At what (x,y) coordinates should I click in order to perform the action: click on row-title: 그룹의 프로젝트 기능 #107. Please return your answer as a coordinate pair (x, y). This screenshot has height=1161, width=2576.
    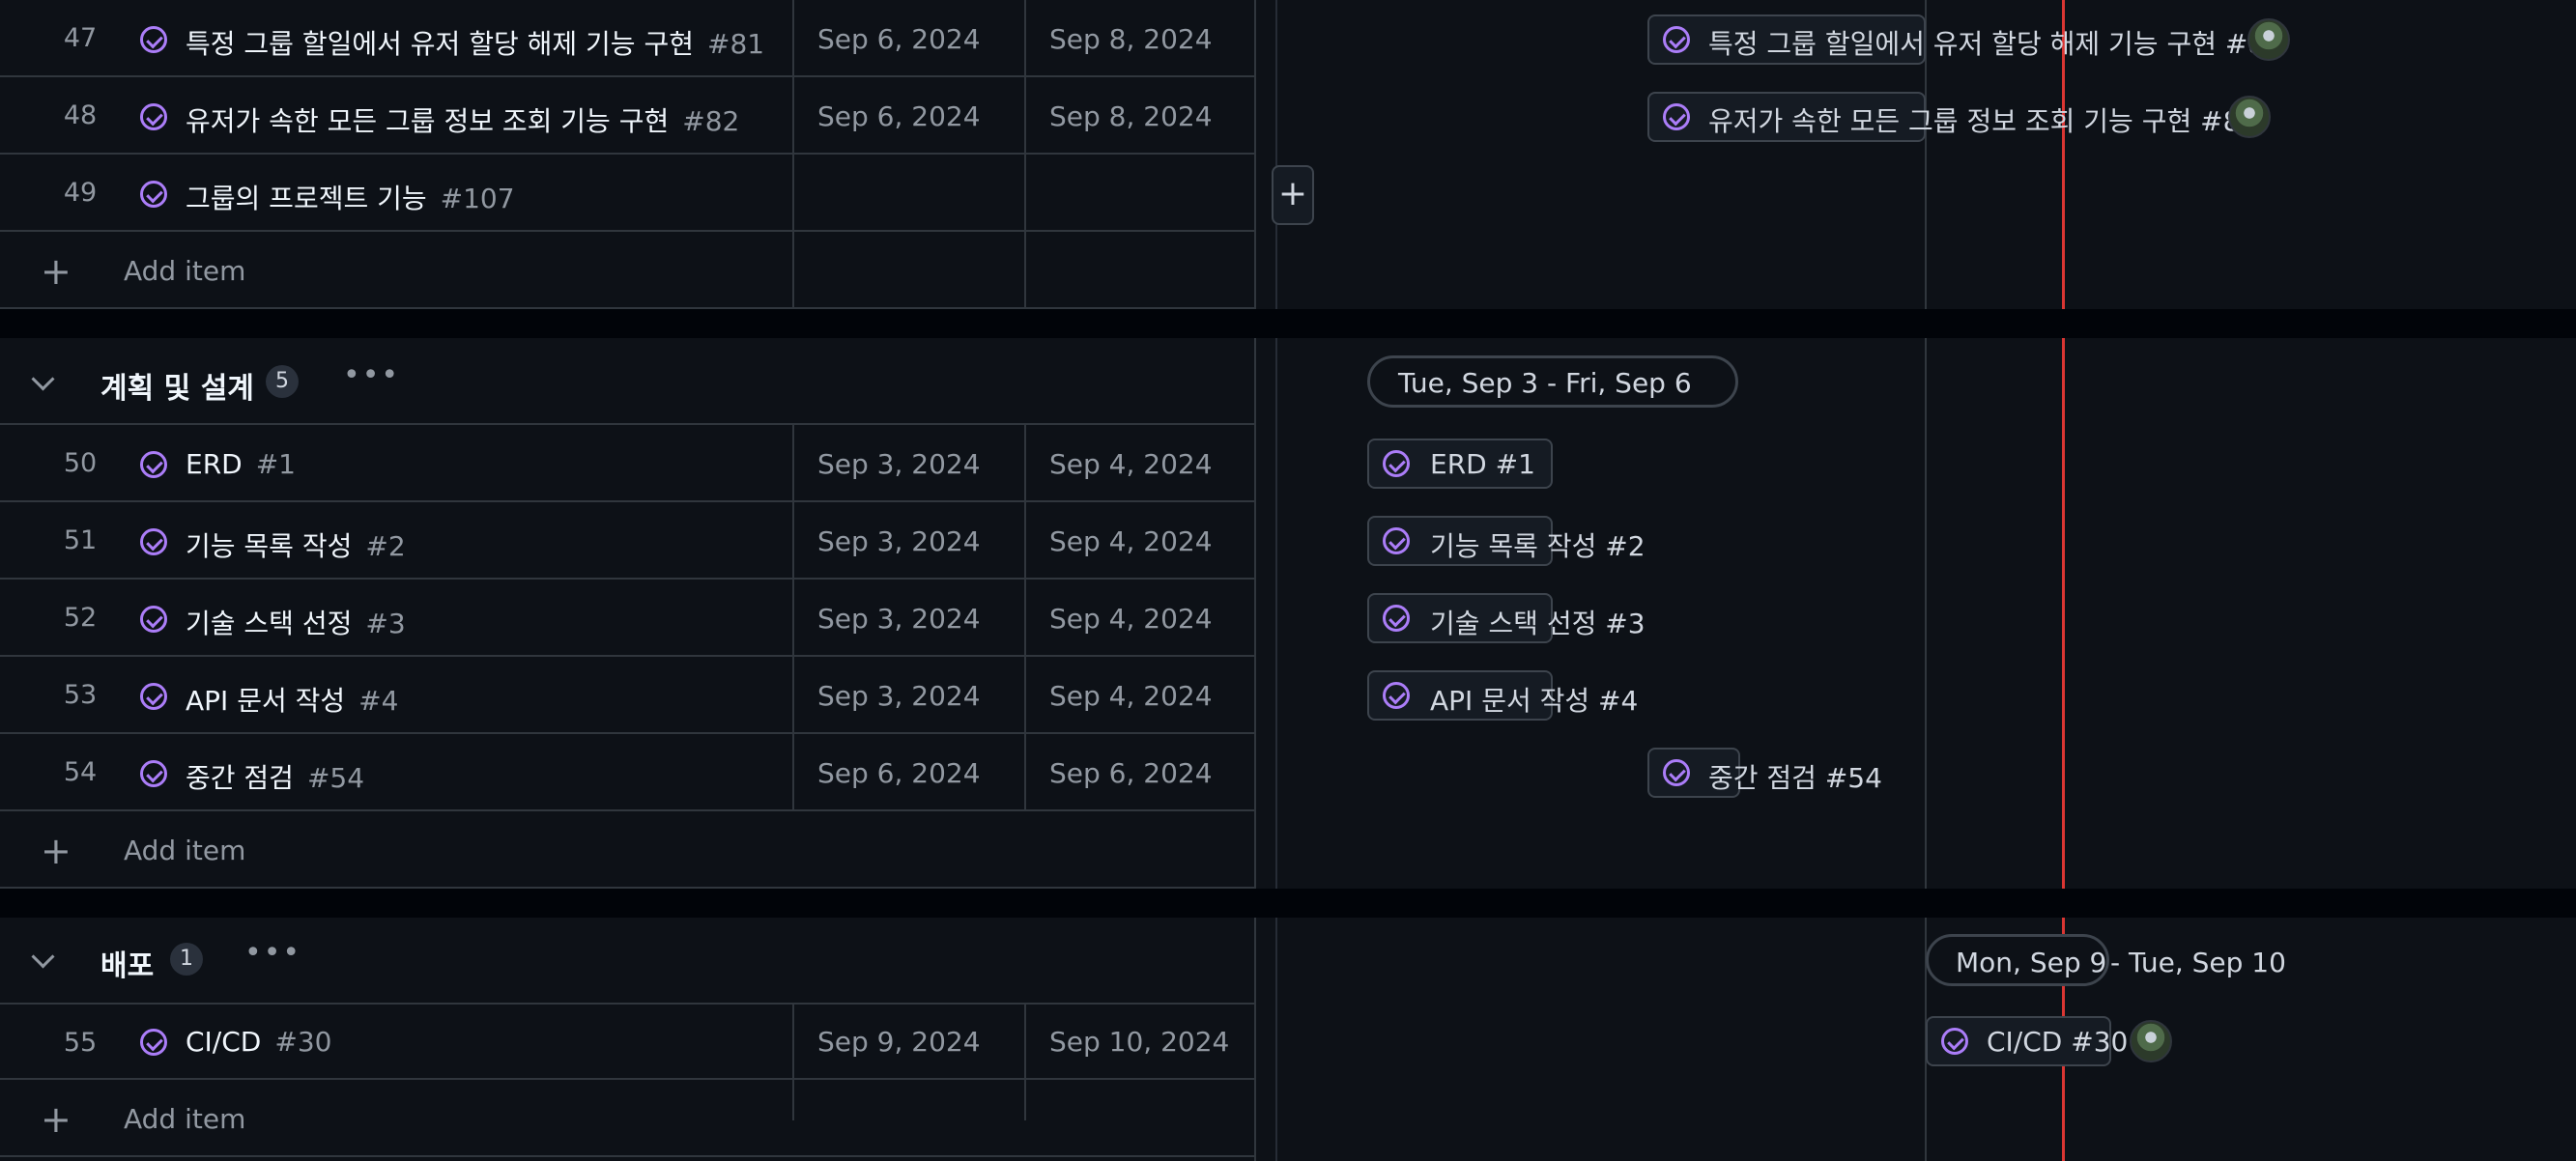
    Looking at the image, I should click on (351, 197).